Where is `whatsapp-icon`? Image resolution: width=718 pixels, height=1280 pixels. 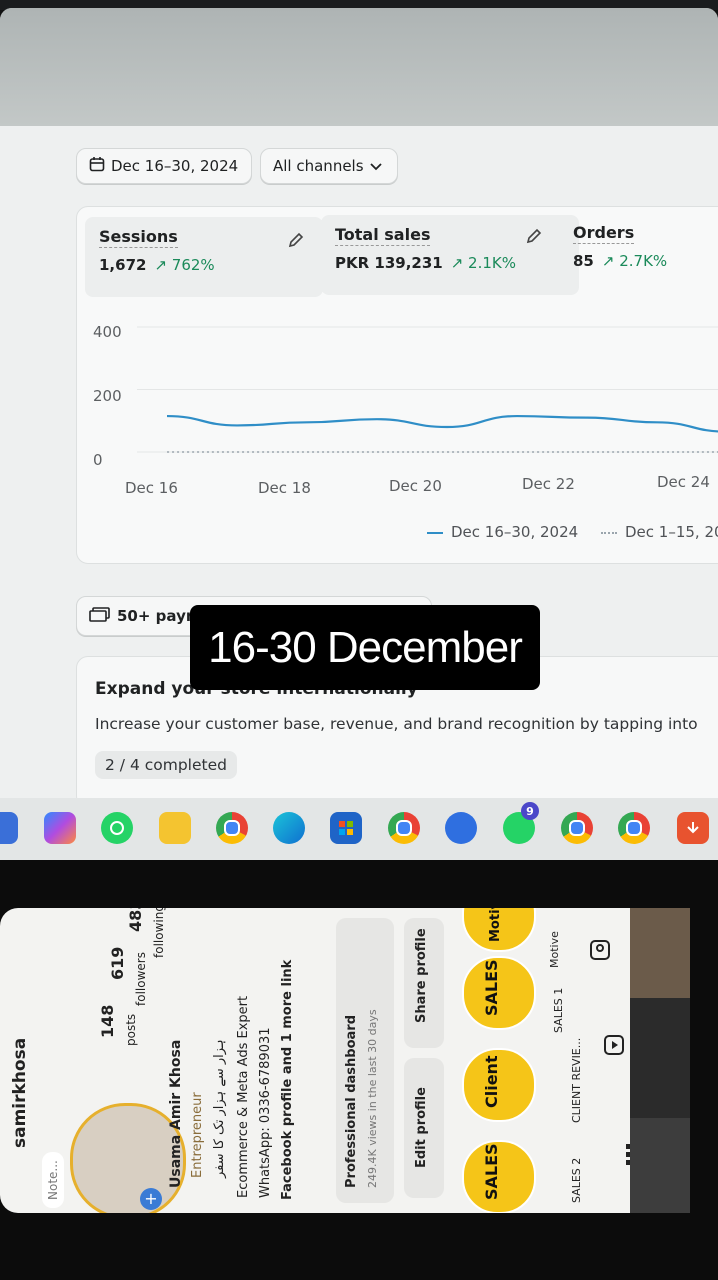 whatsapp-icon is located at coordinates (117, 828).